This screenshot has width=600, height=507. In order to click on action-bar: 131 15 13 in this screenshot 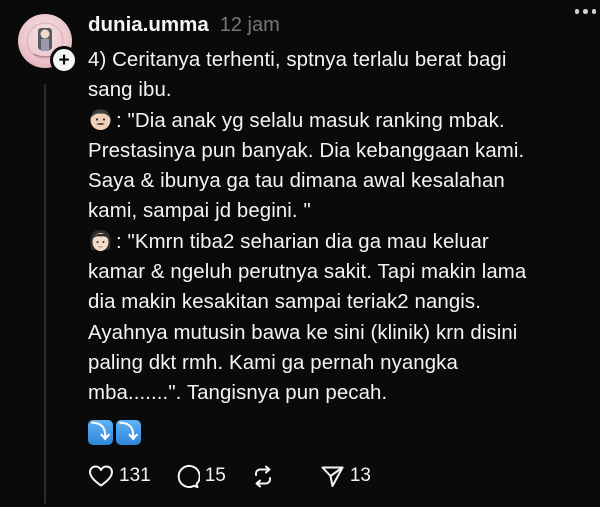, I will do `click(241, 476)`.